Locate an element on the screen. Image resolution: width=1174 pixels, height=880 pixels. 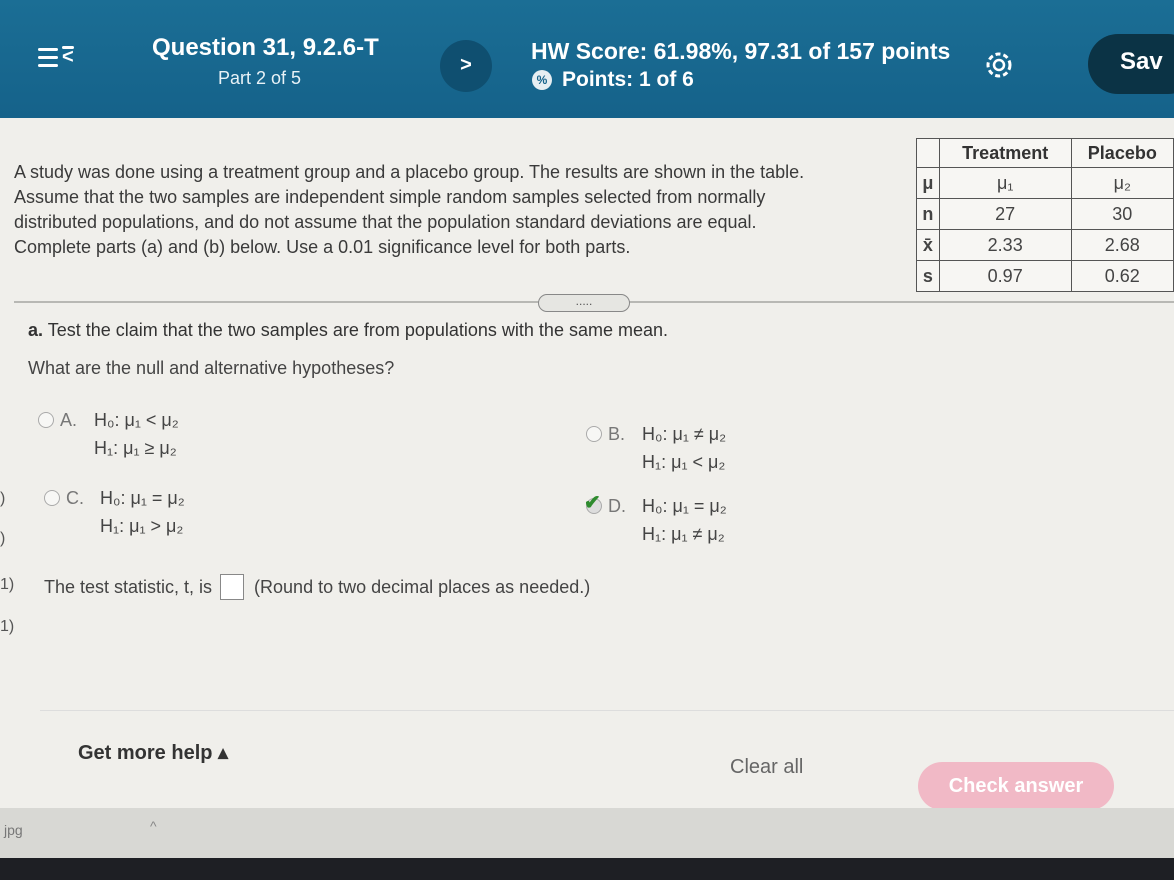
treatment-cell: μ₁ is located at coordinates (1005, 183).